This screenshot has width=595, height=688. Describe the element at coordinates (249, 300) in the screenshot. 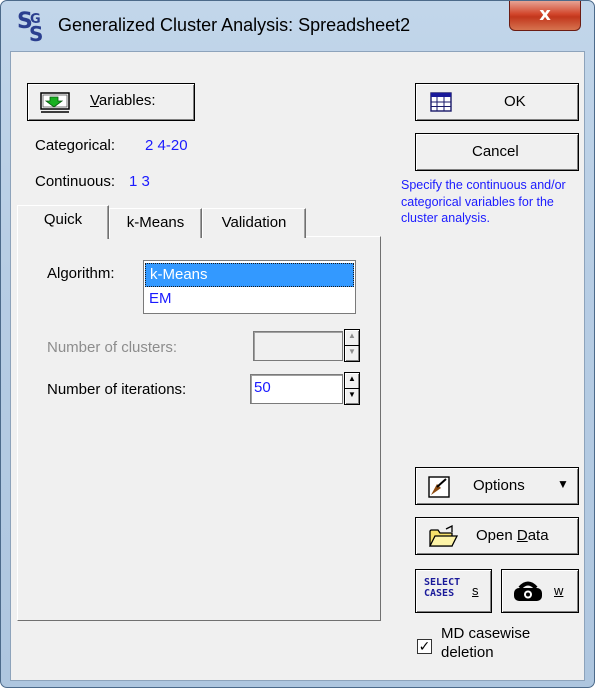

I see `algorithm-option-em: EM` at that location.